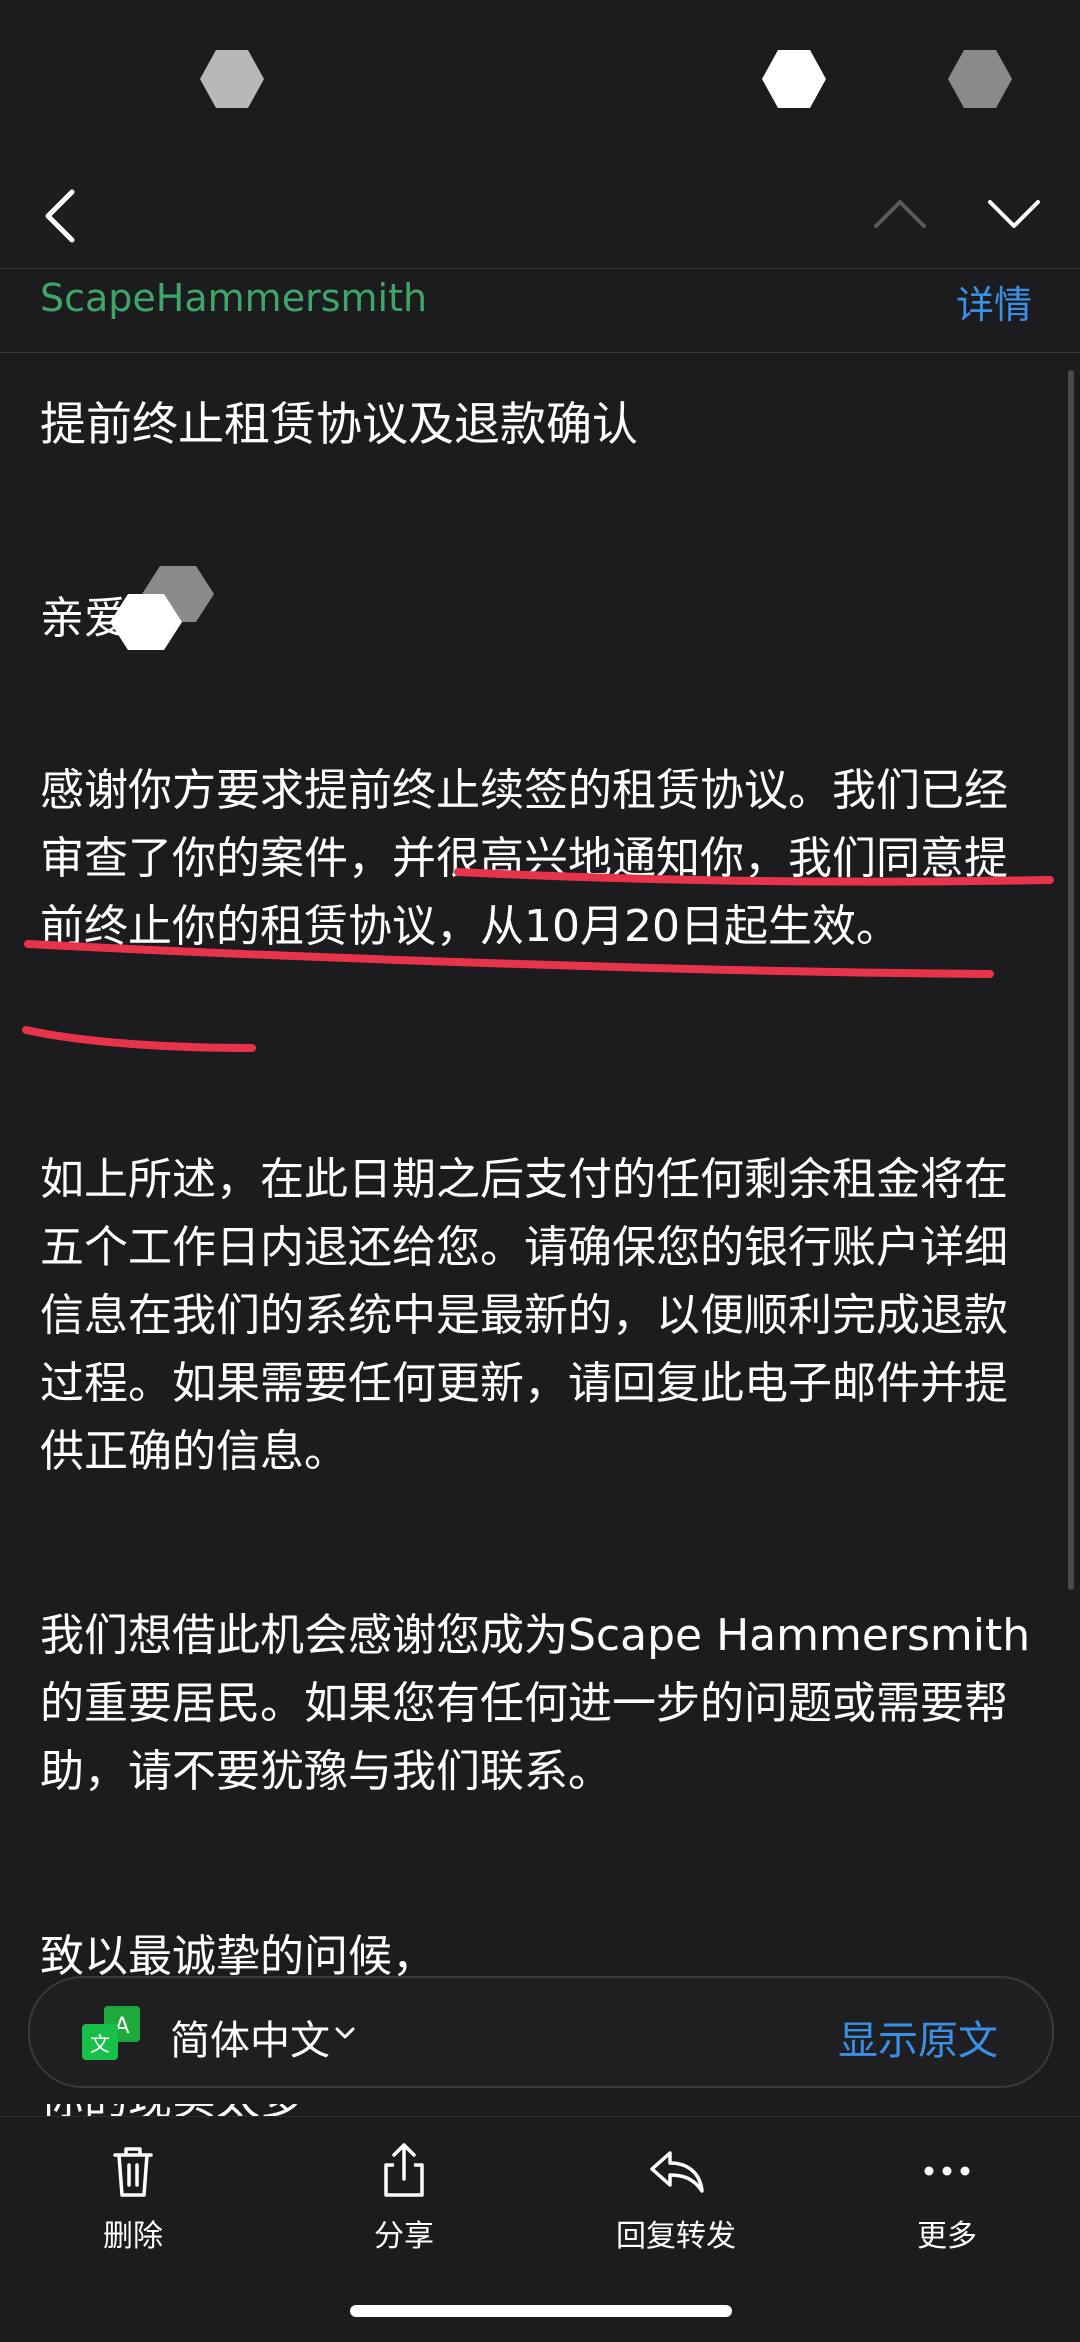  Describe the element at coordinates (540, 268) in the screenshot. I see `header-divider-top` at that location.